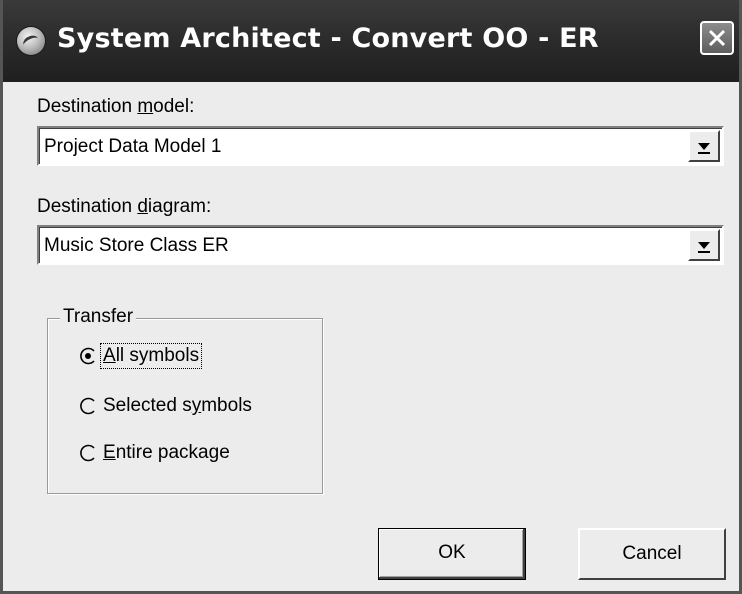 Image resolution: width=742 pixels, height=594 pixels. I want to click on destination-diagram-dropdown: Music Store Class ER, so click(380, 245).